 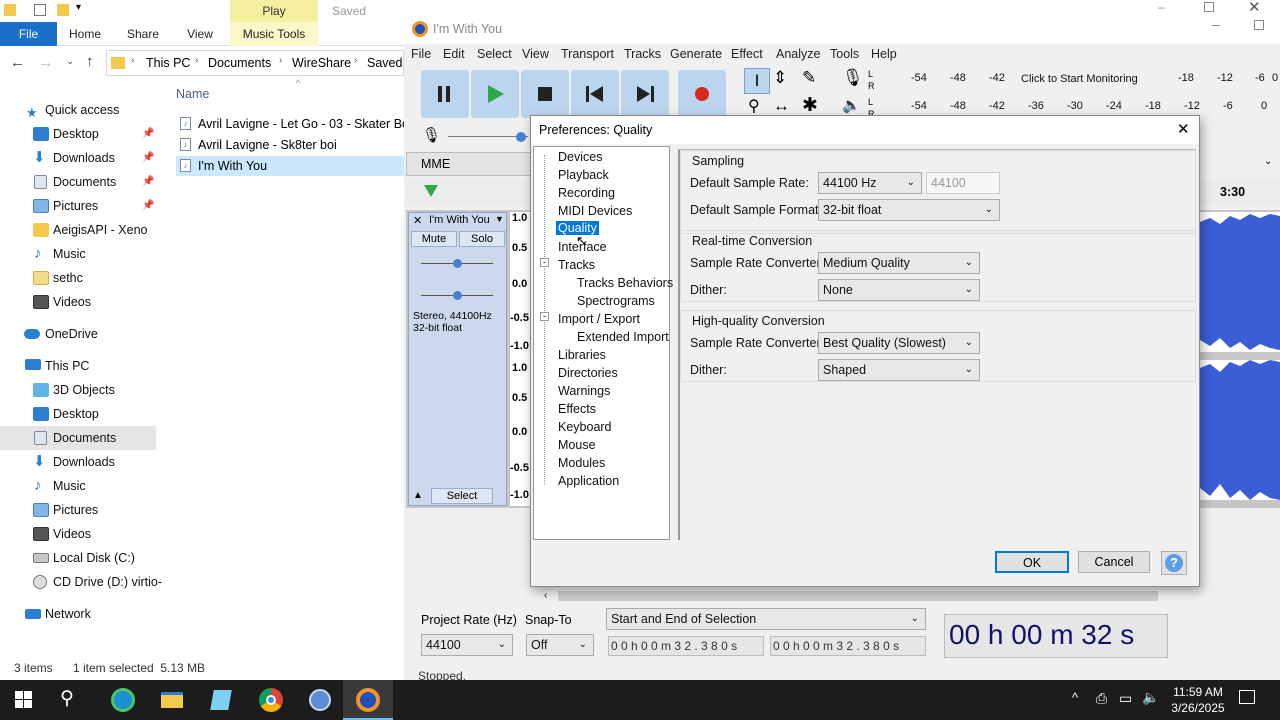 What do you see at coordinates (90, 61) in the screenshot?
I see `up-icon: ↑` at bounding box center [90, 61].